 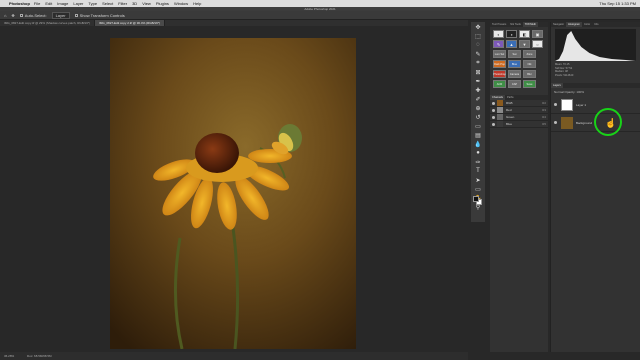 What do you see at coordinates (478, 126) in the screenshot?
I see `eraser-icon: ▭` at bounding box center [478, 126].